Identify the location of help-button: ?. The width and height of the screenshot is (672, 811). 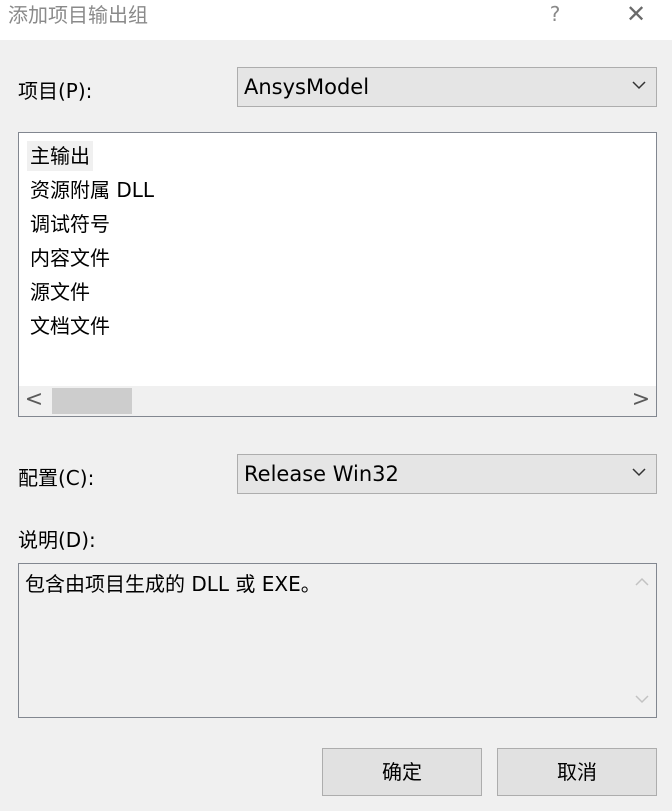
(555, 15).